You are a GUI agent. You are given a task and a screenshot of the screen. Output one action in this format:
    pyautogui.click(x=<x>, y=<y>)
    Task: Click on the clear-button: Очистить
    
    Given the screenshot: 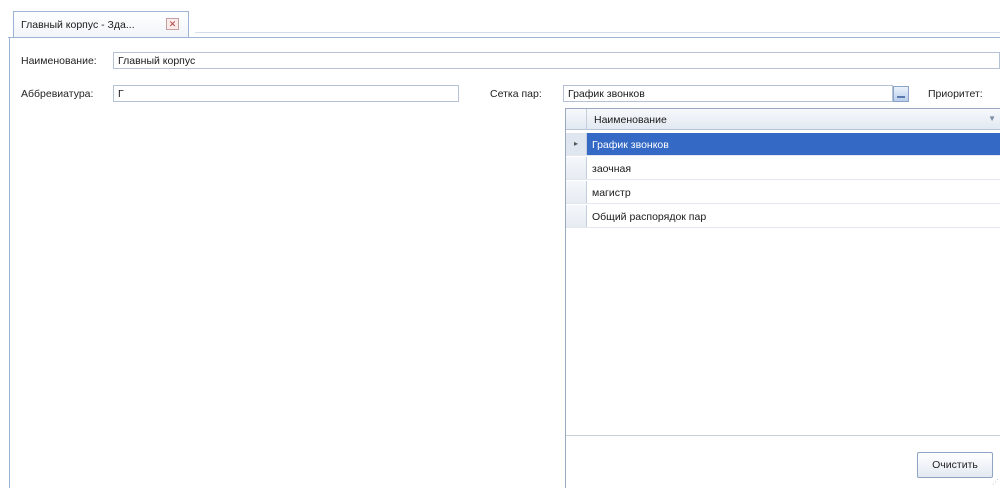 What is the action you would take?
    pyautogui.click(x=955, y=465)
    